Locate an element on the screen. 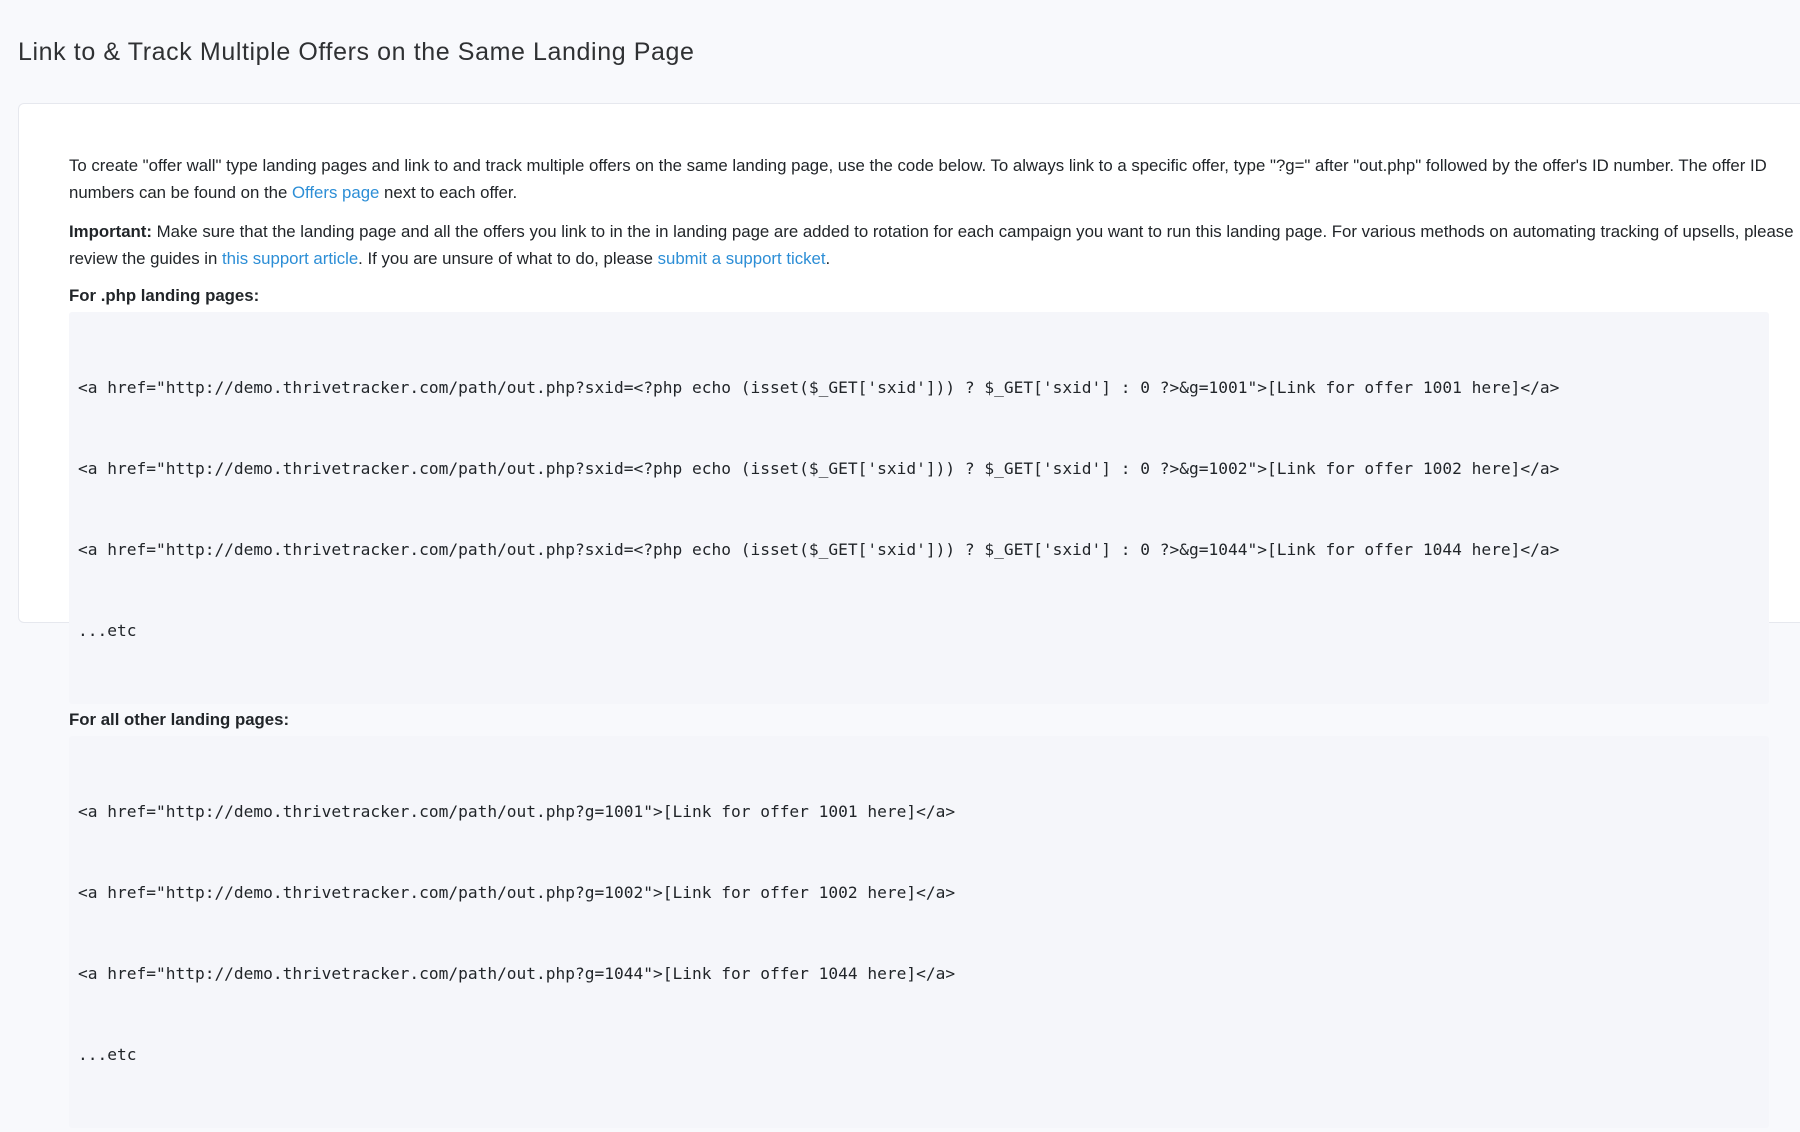 The width and height of the screenshot is (1800, 1132). important-label: Important: is located at coordinates (110, 231).